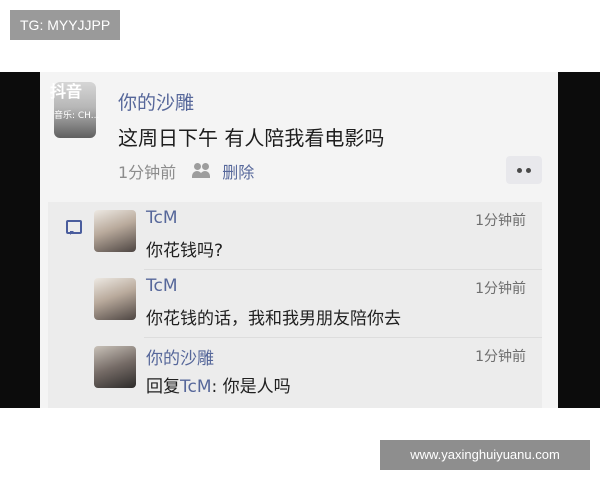 The height and width of the screenshot is (480, 600). Describe the element at coordinates (163, 387) in the screenshot. I see `reply-prefix: 回复` at that location.